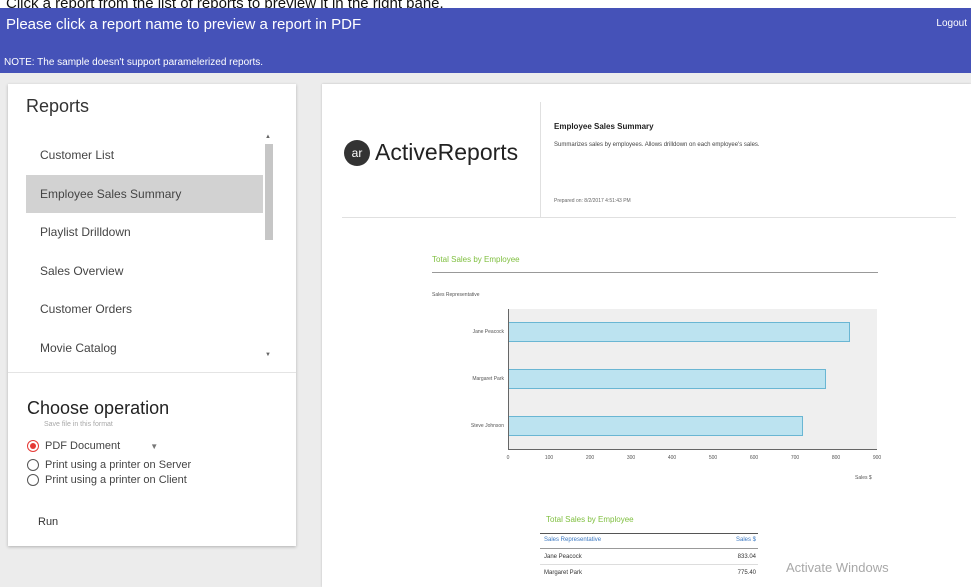 This screenshot has height=587, width=971. I want to click on table-header-rule, so click(649, 548).